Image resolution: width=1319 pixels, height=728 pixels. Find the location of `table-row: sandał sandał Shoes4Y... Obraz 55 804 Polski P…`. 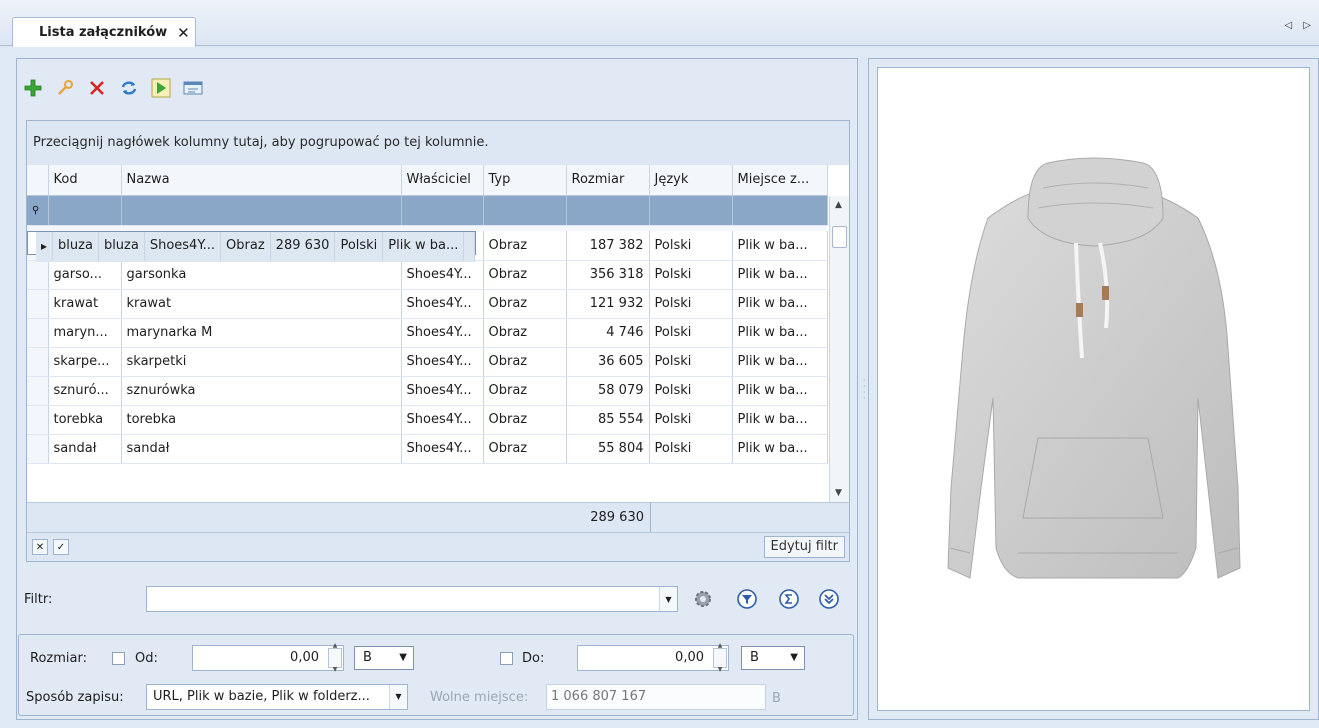

table-row: sandał sandał Shoes4Y... Obraz 55 804 Polski P… is located at coordinates (433, 449).